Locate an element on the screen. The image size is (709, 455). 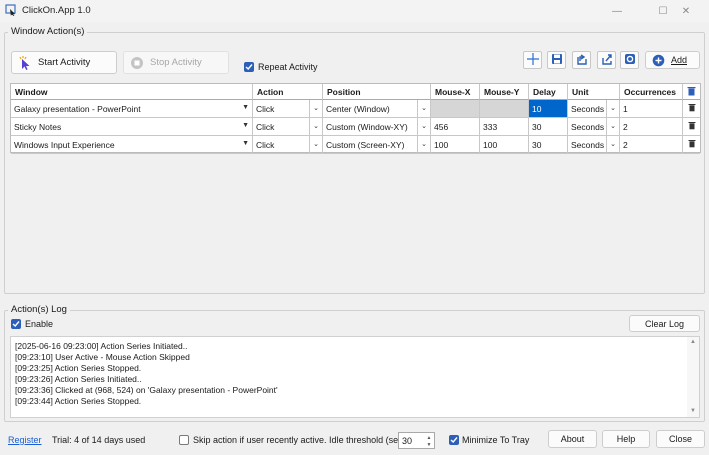
column-header-delete is located at coordinates (691, 92).